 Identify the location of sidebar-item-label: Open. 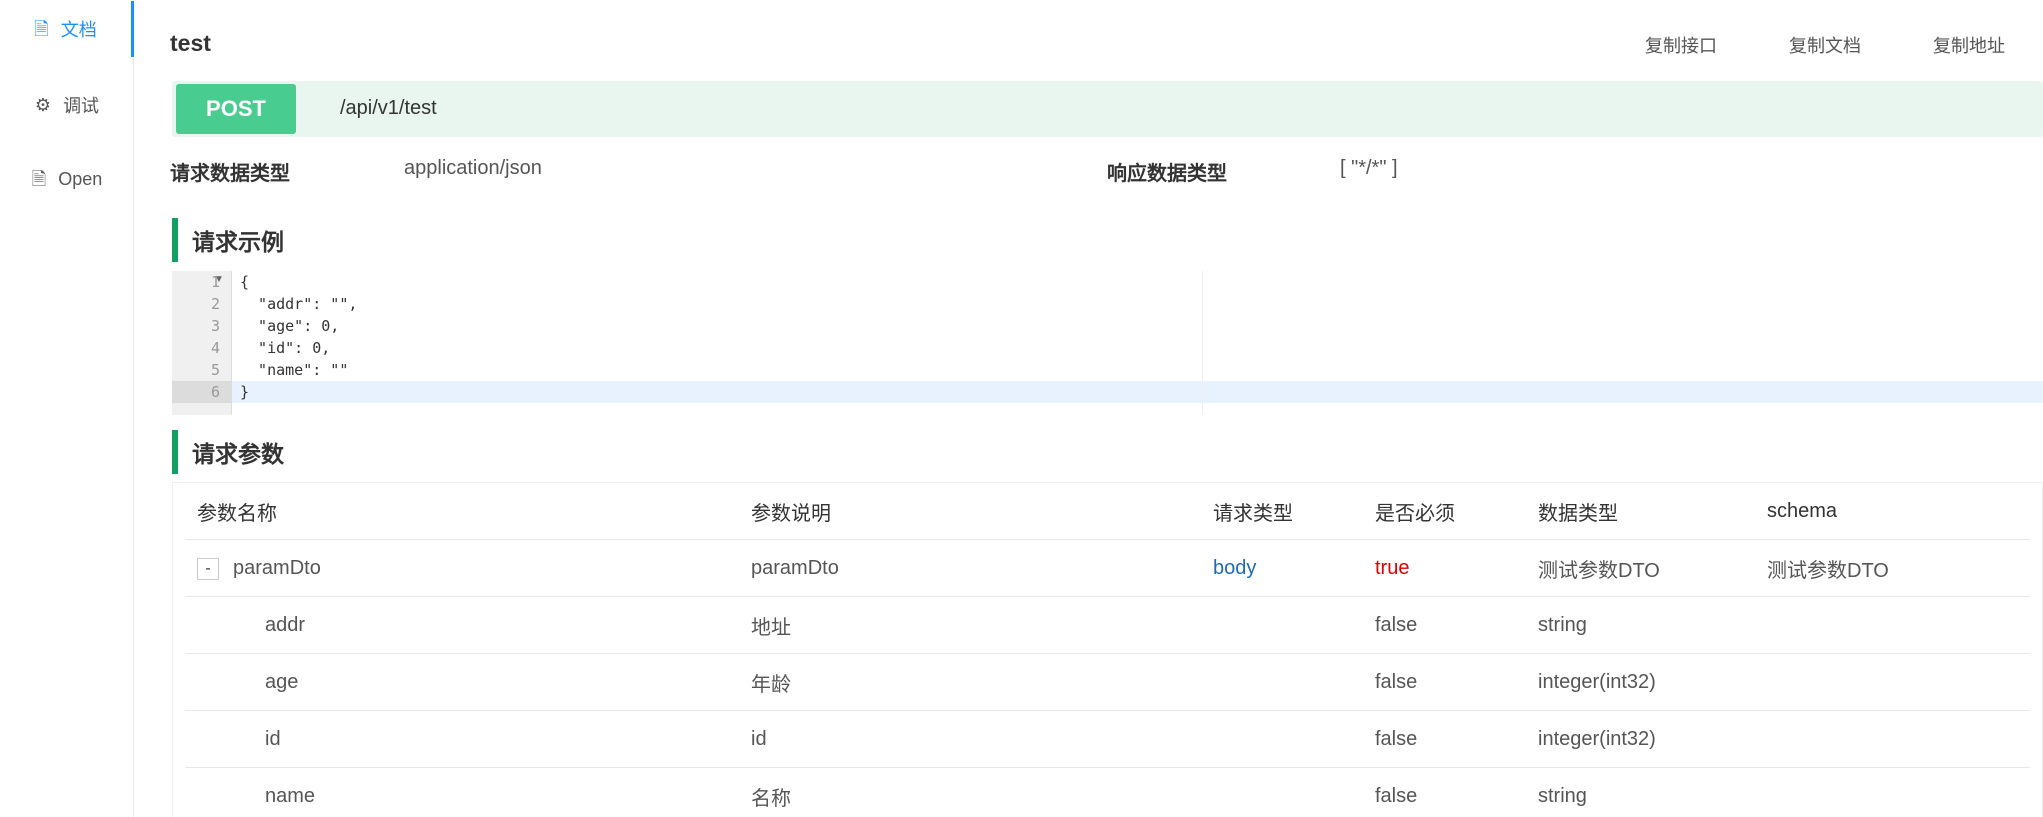
(80, 178).